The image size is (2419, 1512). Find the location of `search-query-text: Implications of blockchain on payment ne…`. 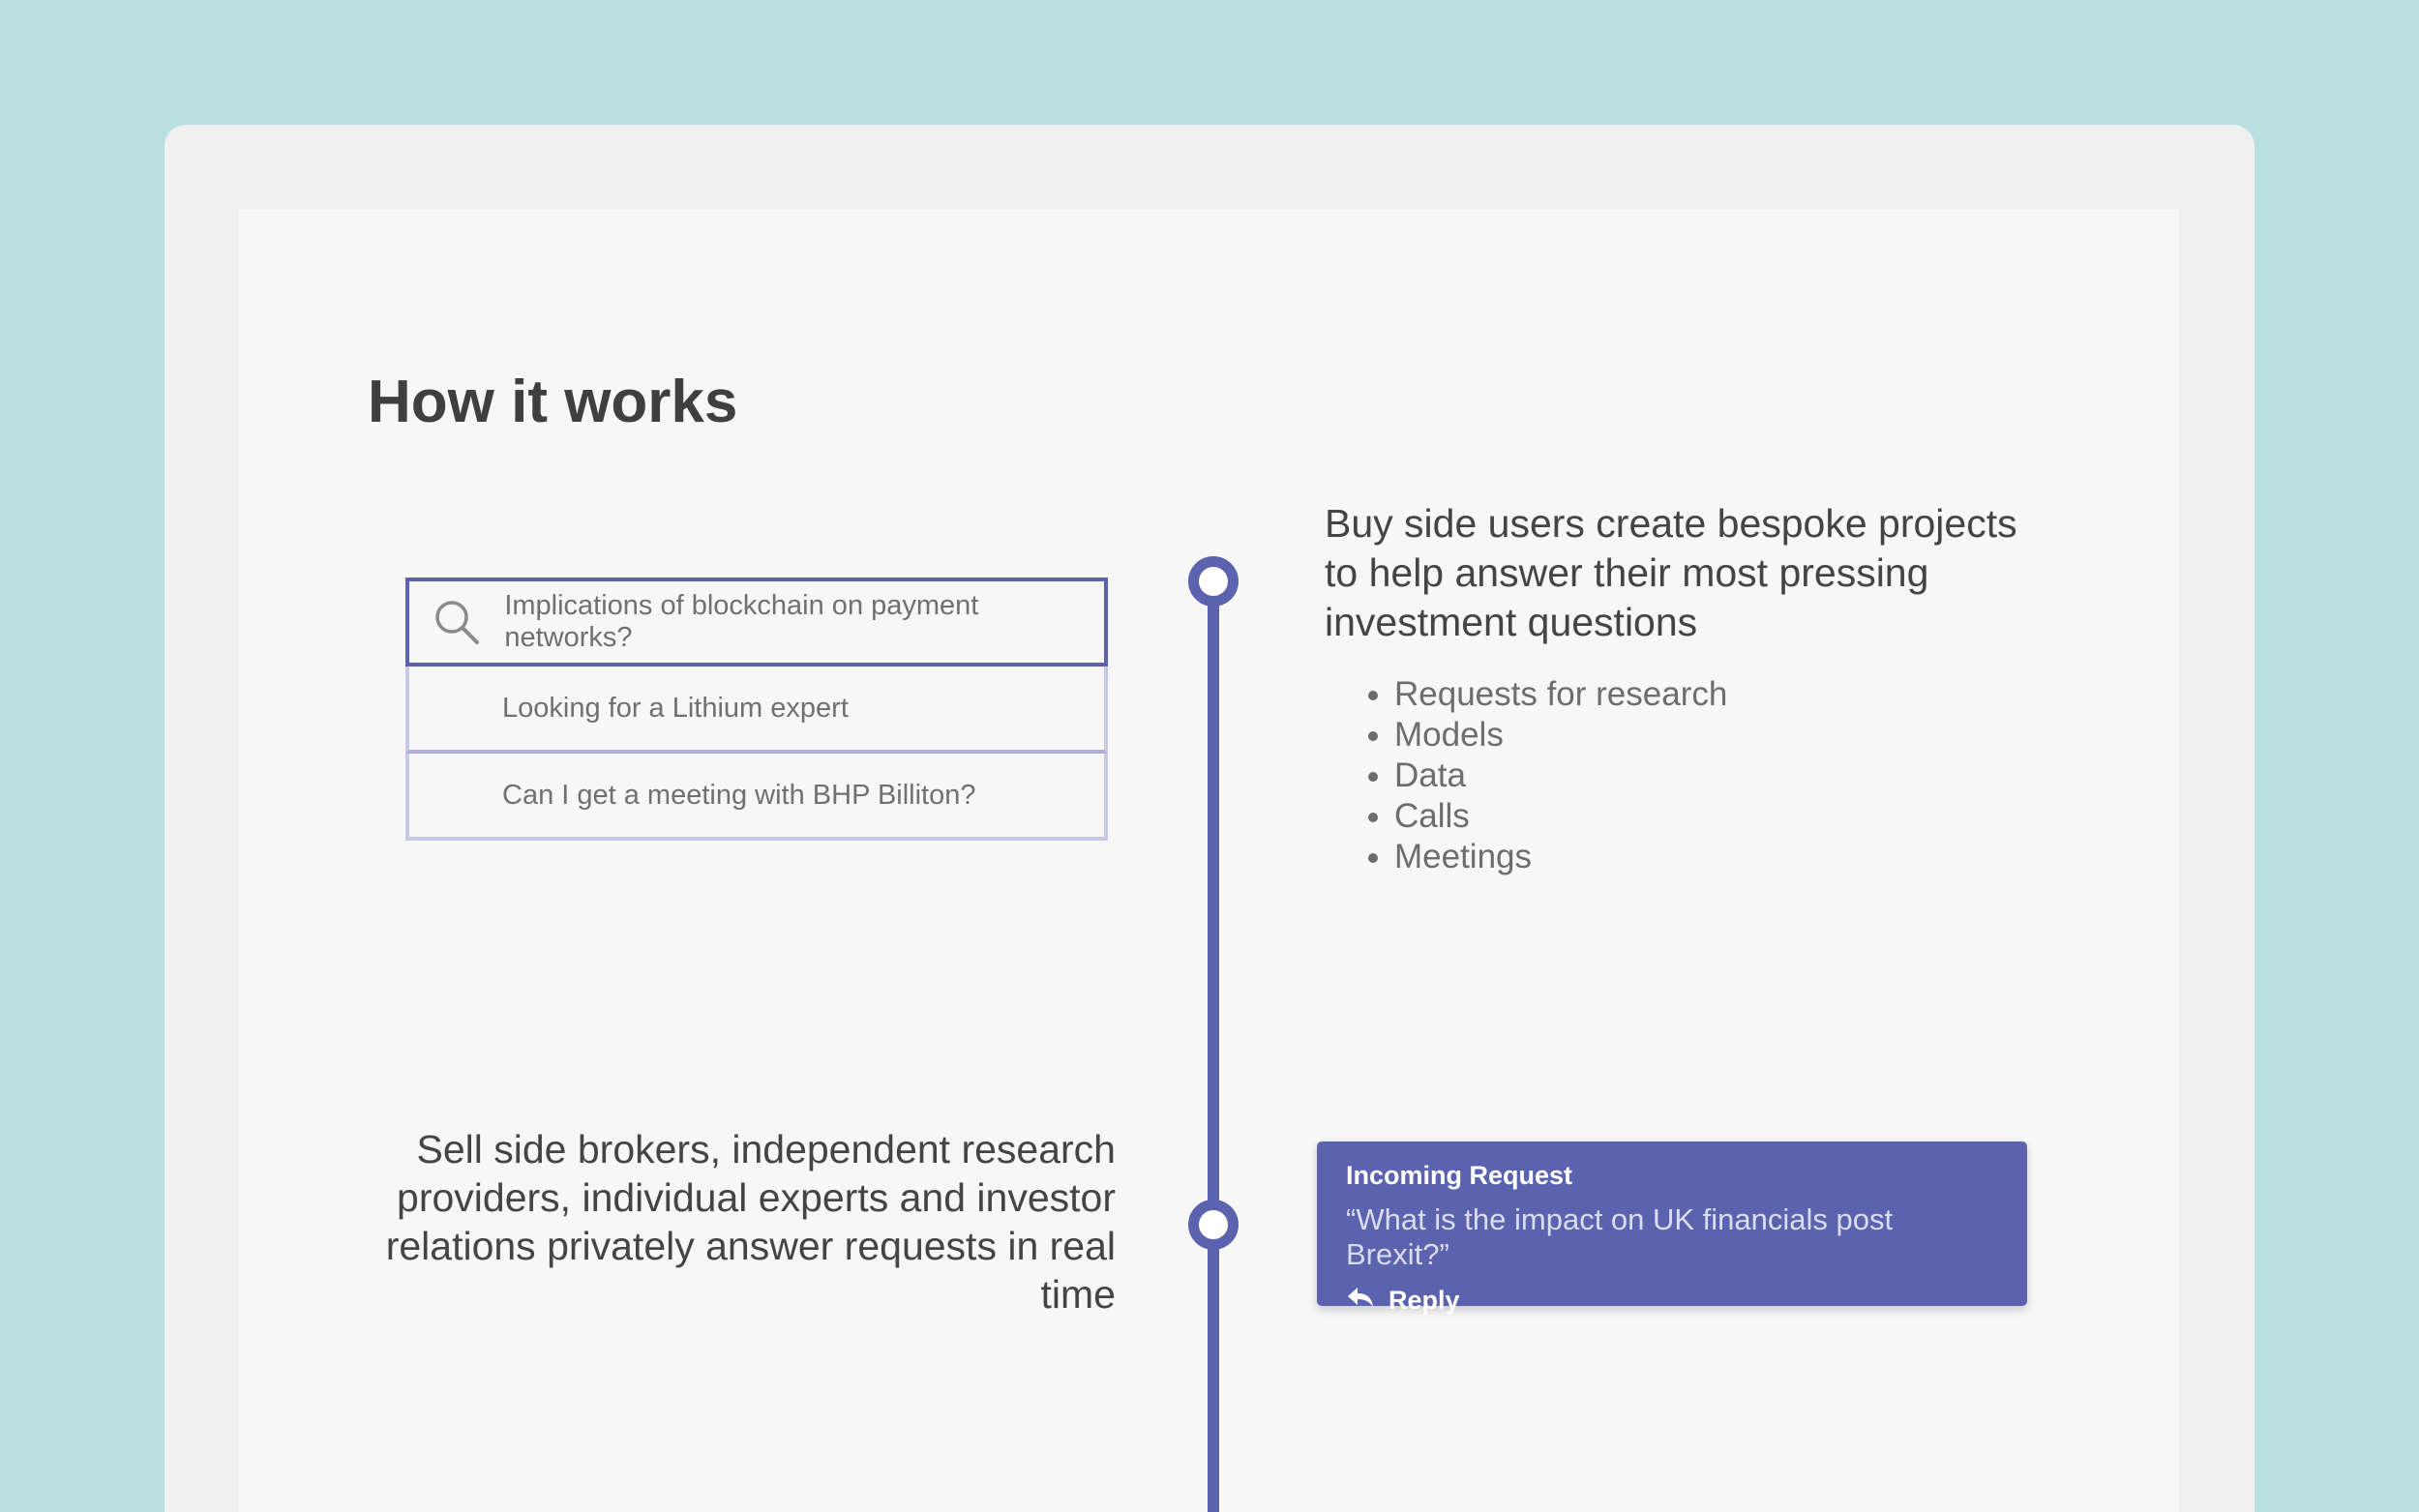

search-query-text: Implications of blockchain on payment ne… is located at coordinates (742, 622).